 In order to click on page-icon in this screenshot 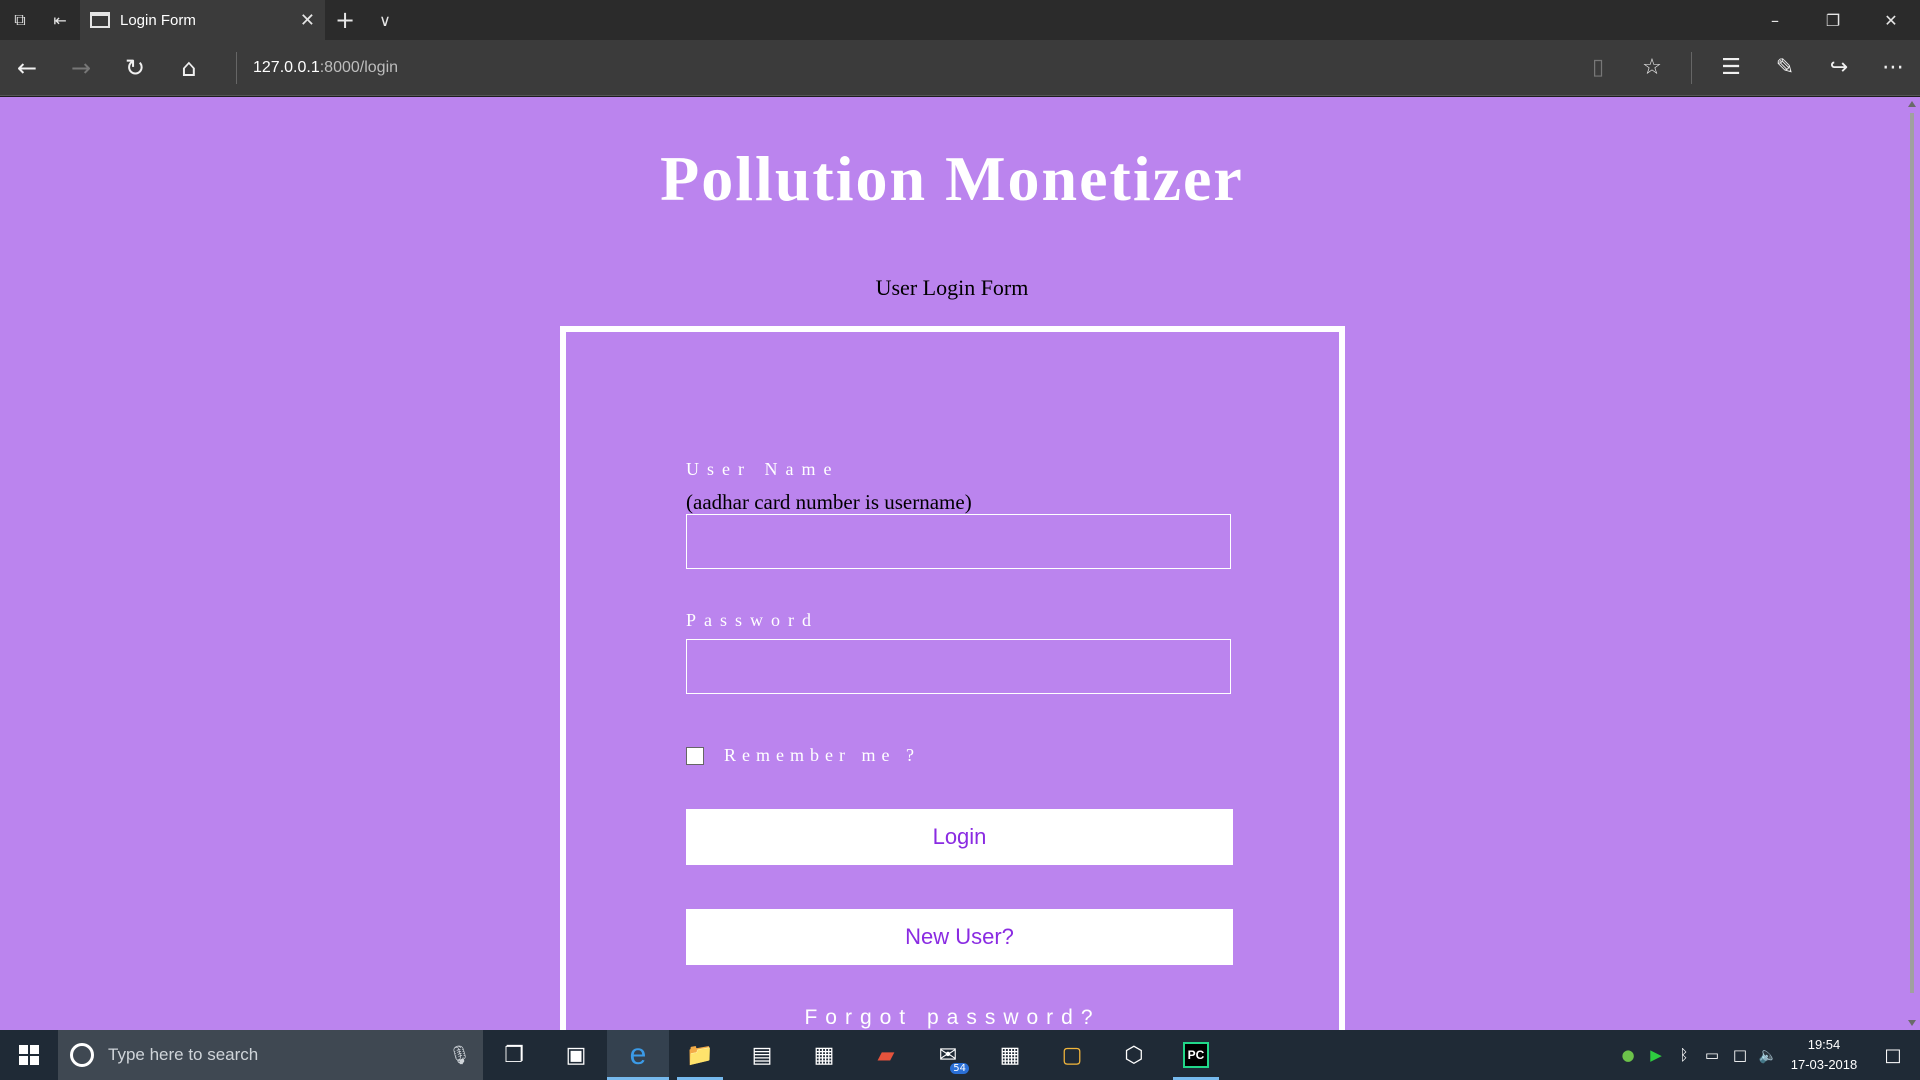, I will do `click(100, 20)`.